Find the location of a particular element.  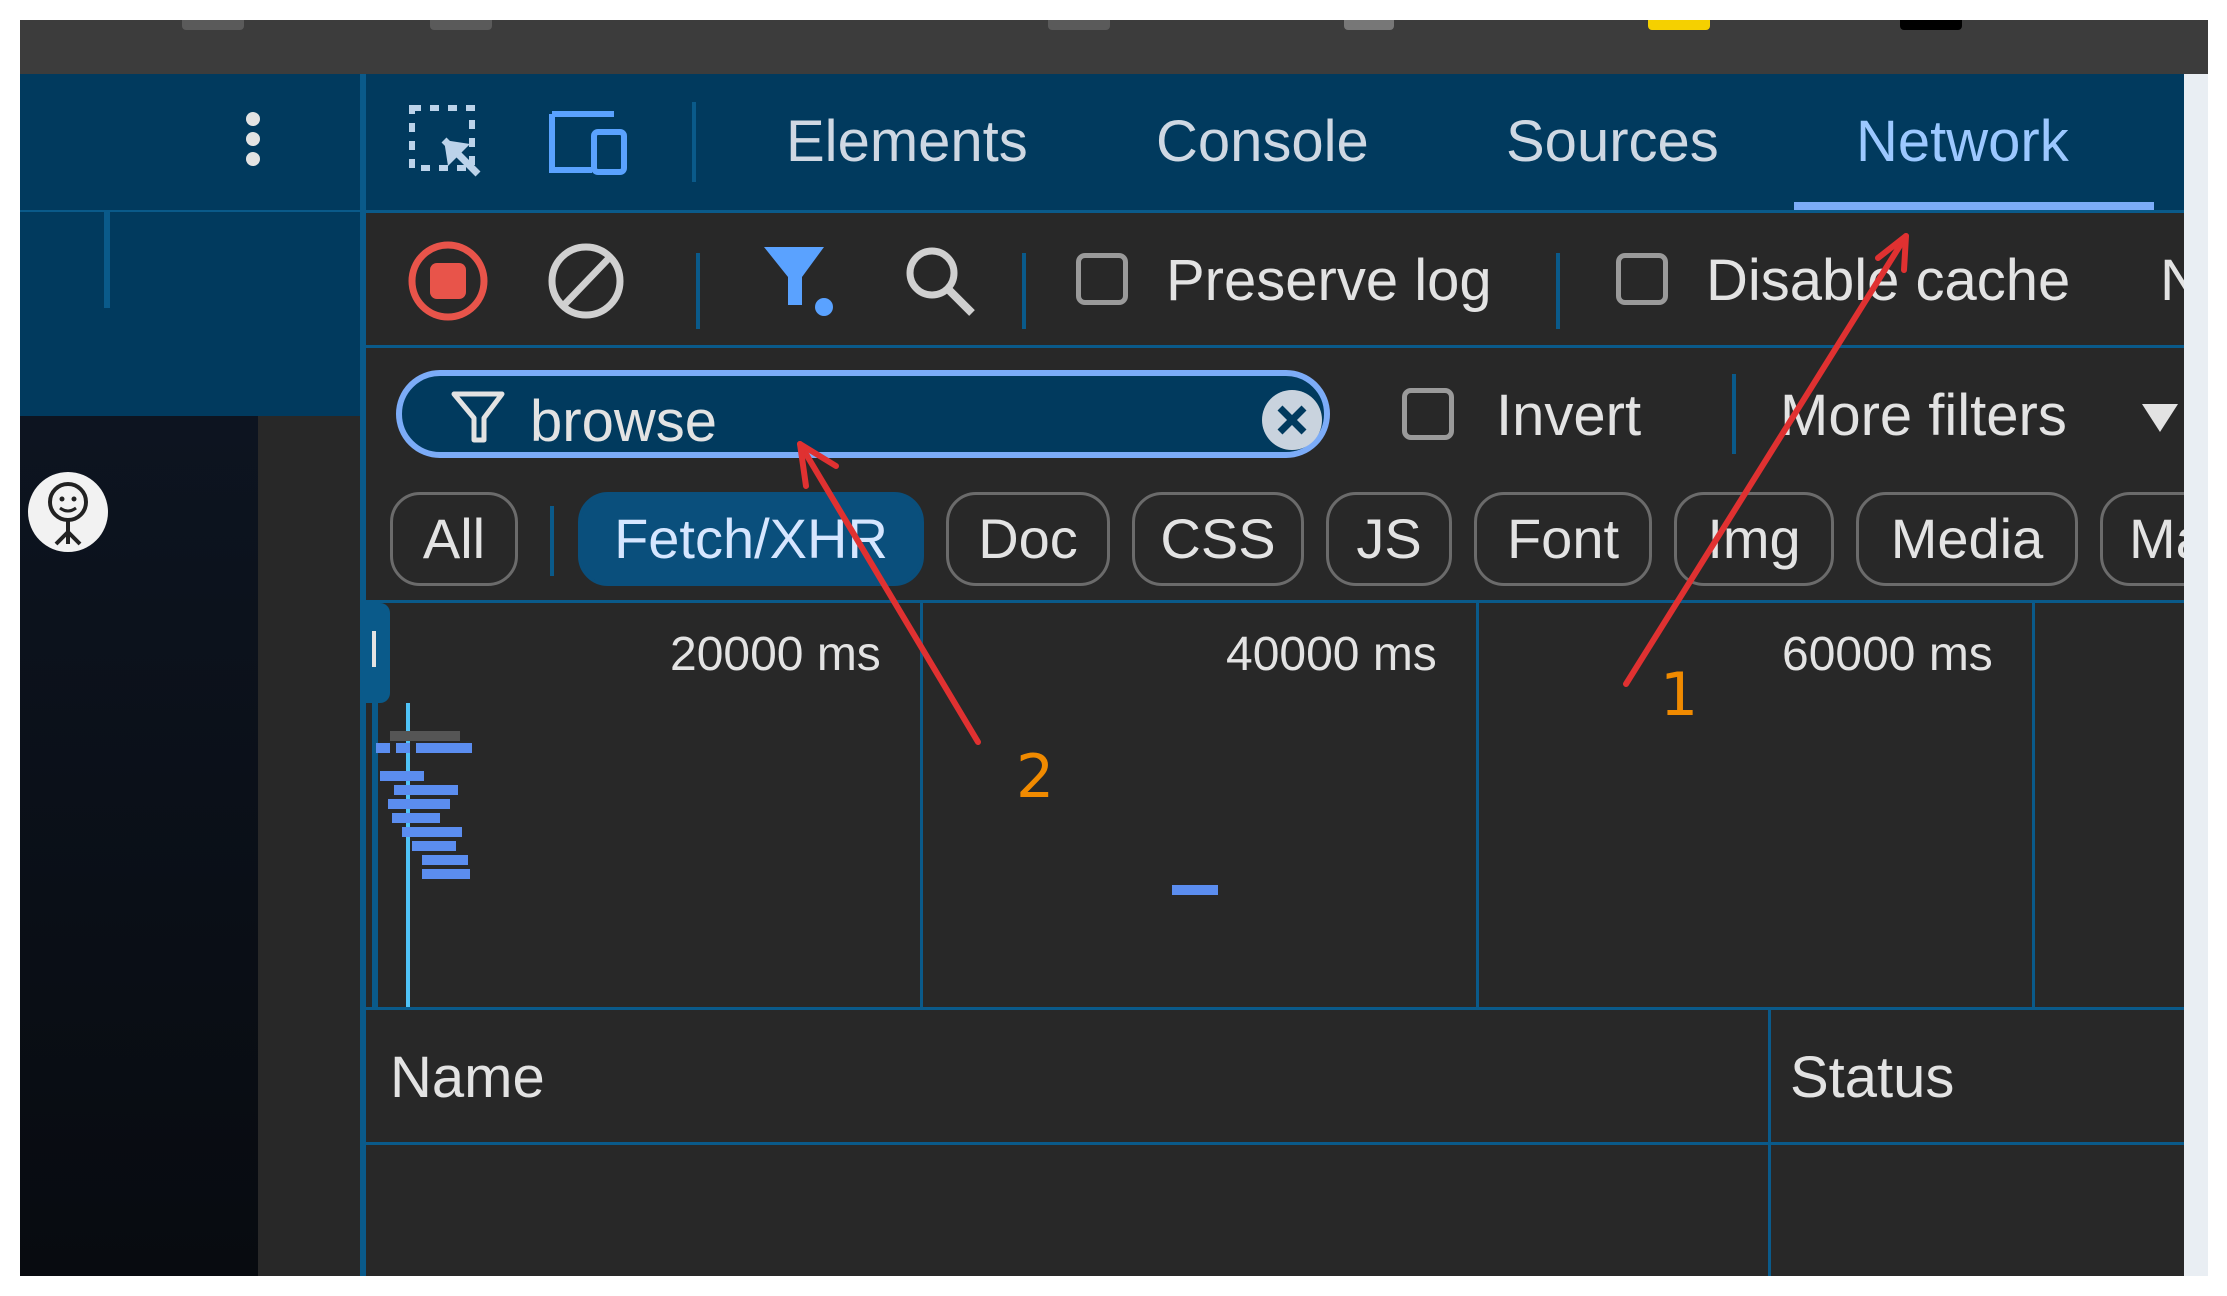

annotation-label-1: 1 is located at coordinates (1679, 695).